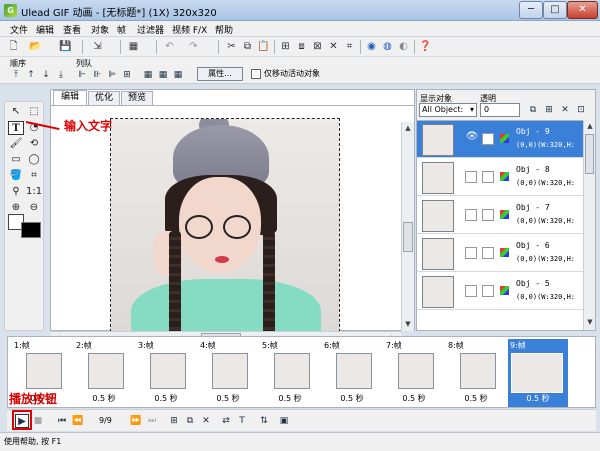  I want to click on object-row: Obj - 7 (0,0)(W:320,H:, so click(500, 215).